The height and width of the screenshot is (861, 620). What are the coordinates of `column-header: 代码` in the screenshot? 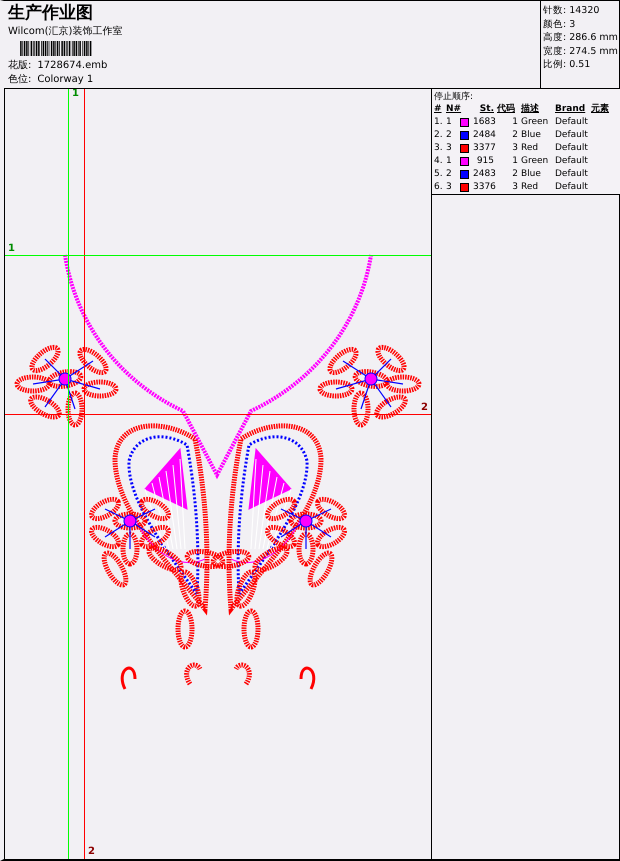 It's located at (506, 109).